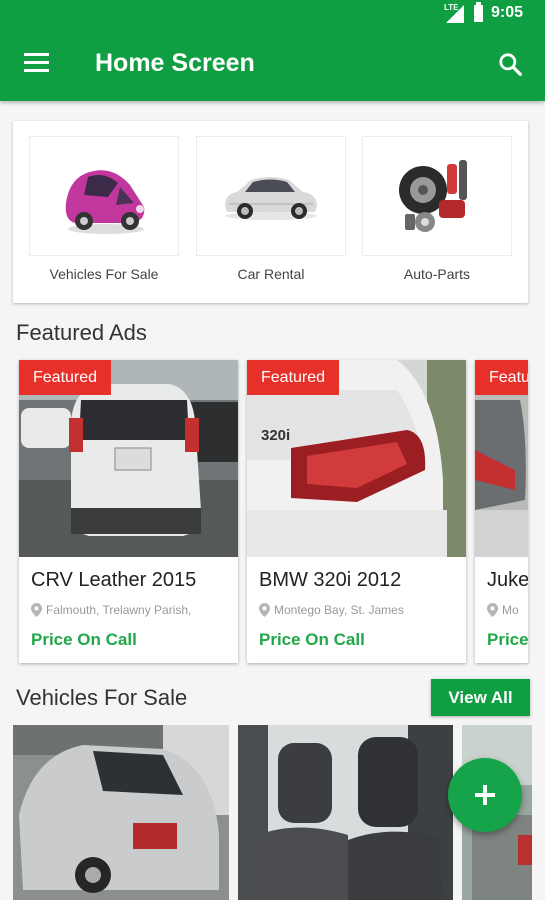  I want to click on ad-location: Mo, so click(503, 610).